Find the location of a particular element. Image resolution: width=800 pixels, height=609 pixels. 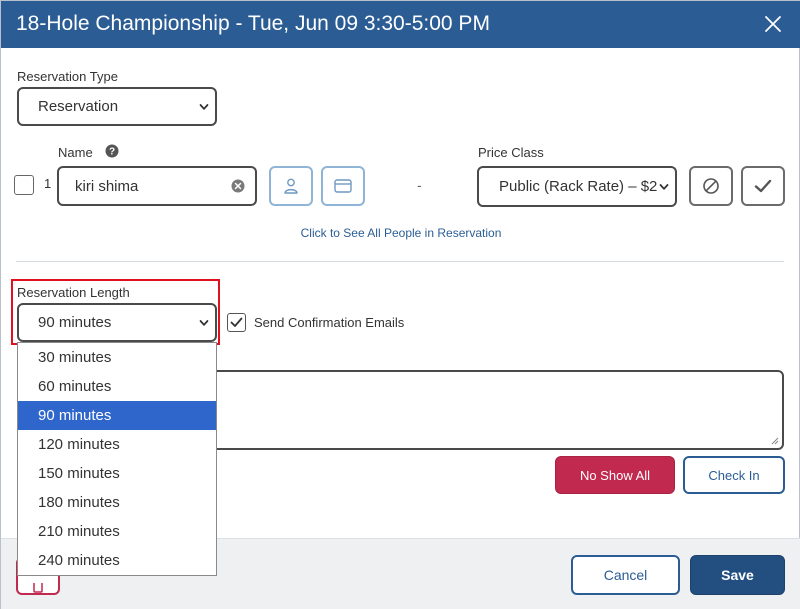

no-symbol-icon is located at coordinates (711, 186).